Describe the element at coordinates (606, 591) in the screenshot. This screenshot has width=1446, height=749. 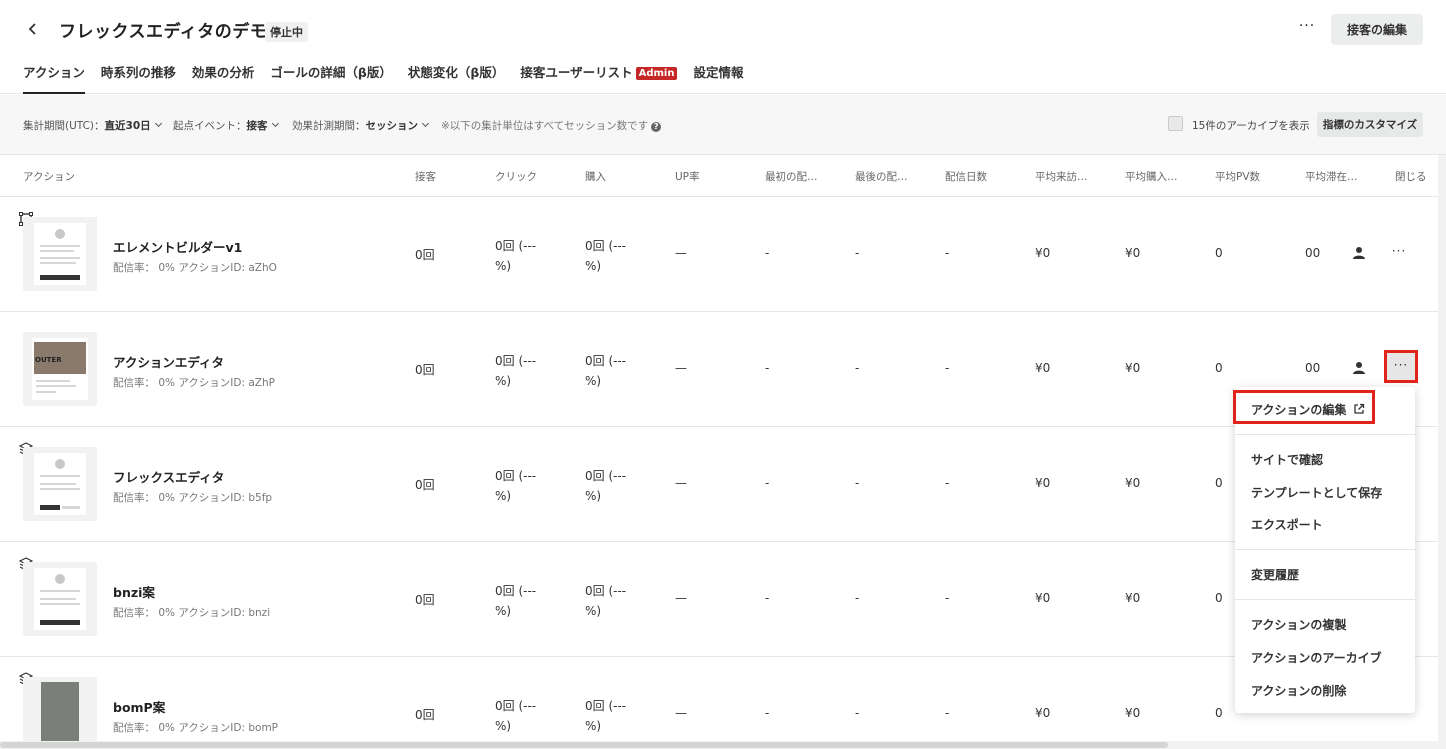
I see `cell-purchases-value: 0回 (---` at that location.